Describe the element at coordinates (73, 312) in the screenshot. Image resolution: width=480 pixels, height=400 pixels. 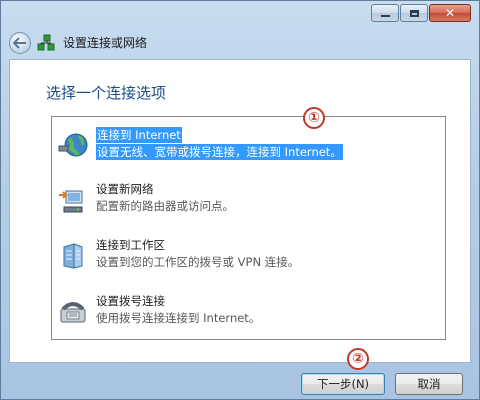
I see `dialup-phone-icon` at that location.